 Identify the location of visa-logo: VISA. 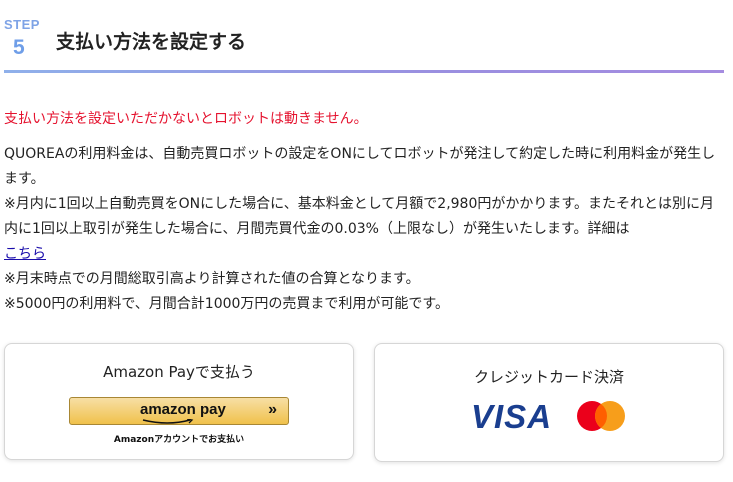
(512, 416).